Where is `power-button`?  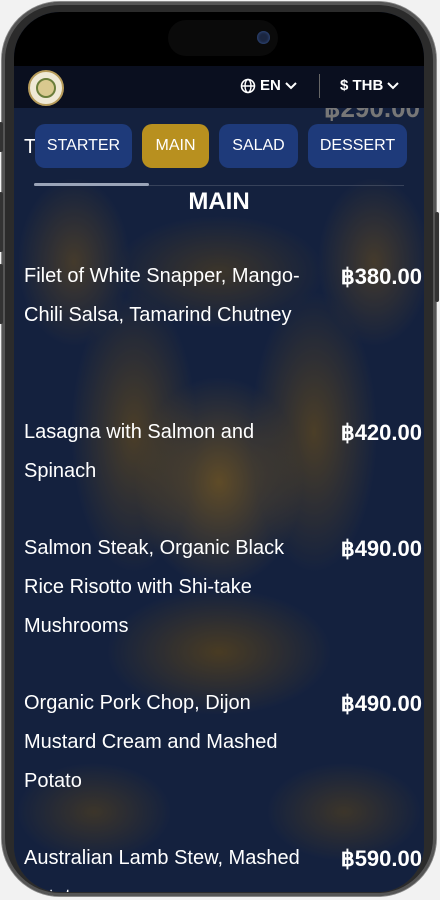
power-button is located at coordinates (437, 257).